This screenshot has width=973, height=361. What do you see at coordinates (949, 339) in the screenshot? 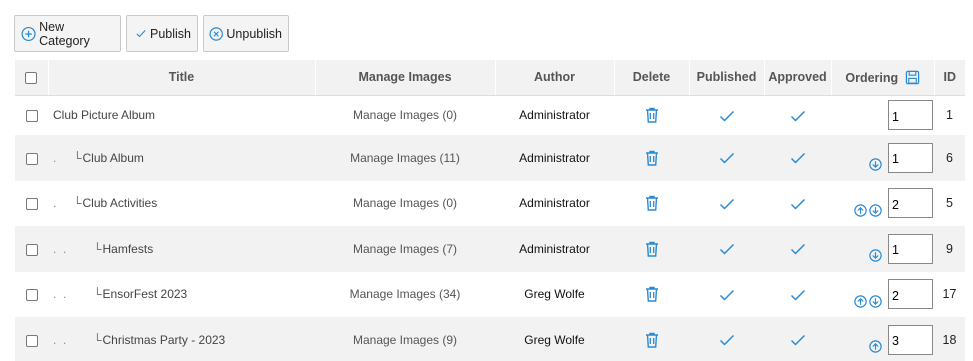
I see `id-cell: 18` at bounding box center [949, 339].